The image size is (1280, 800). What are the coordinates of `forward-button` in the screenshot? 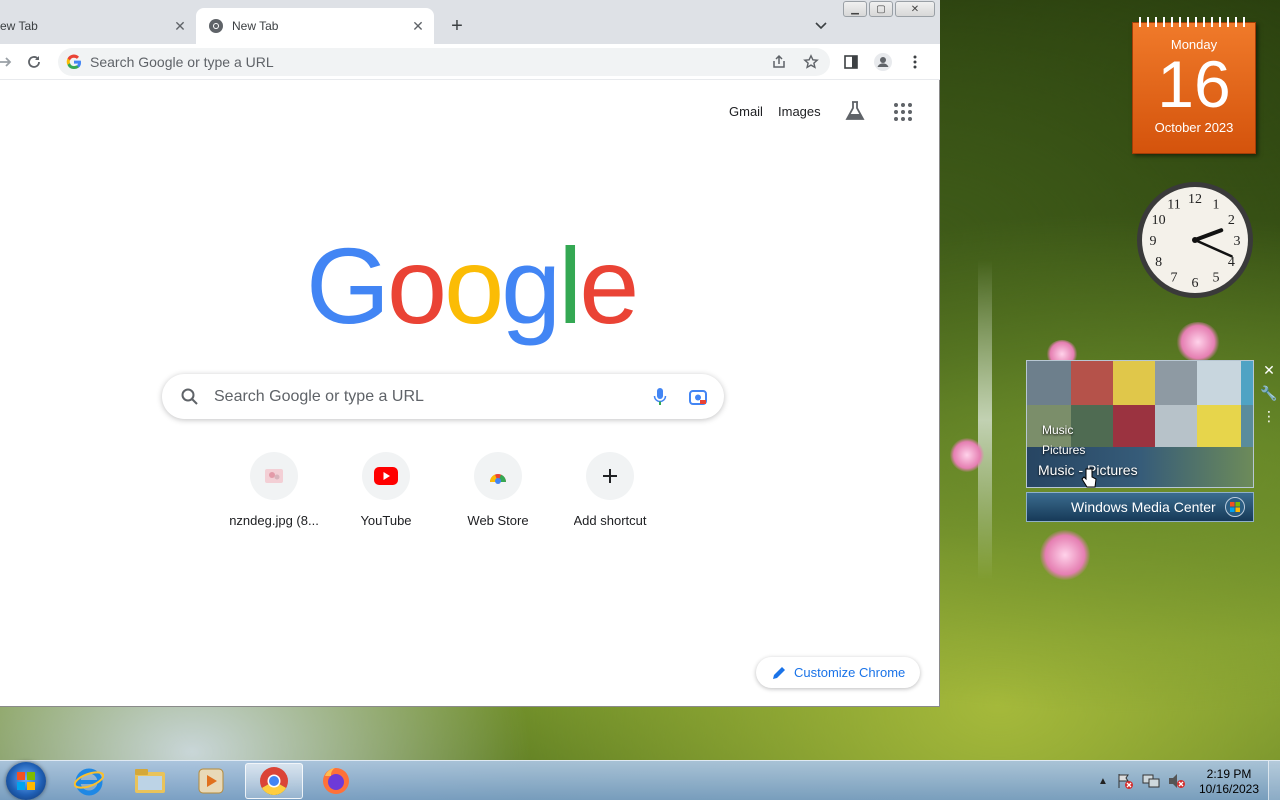 It's located at (9, 62).